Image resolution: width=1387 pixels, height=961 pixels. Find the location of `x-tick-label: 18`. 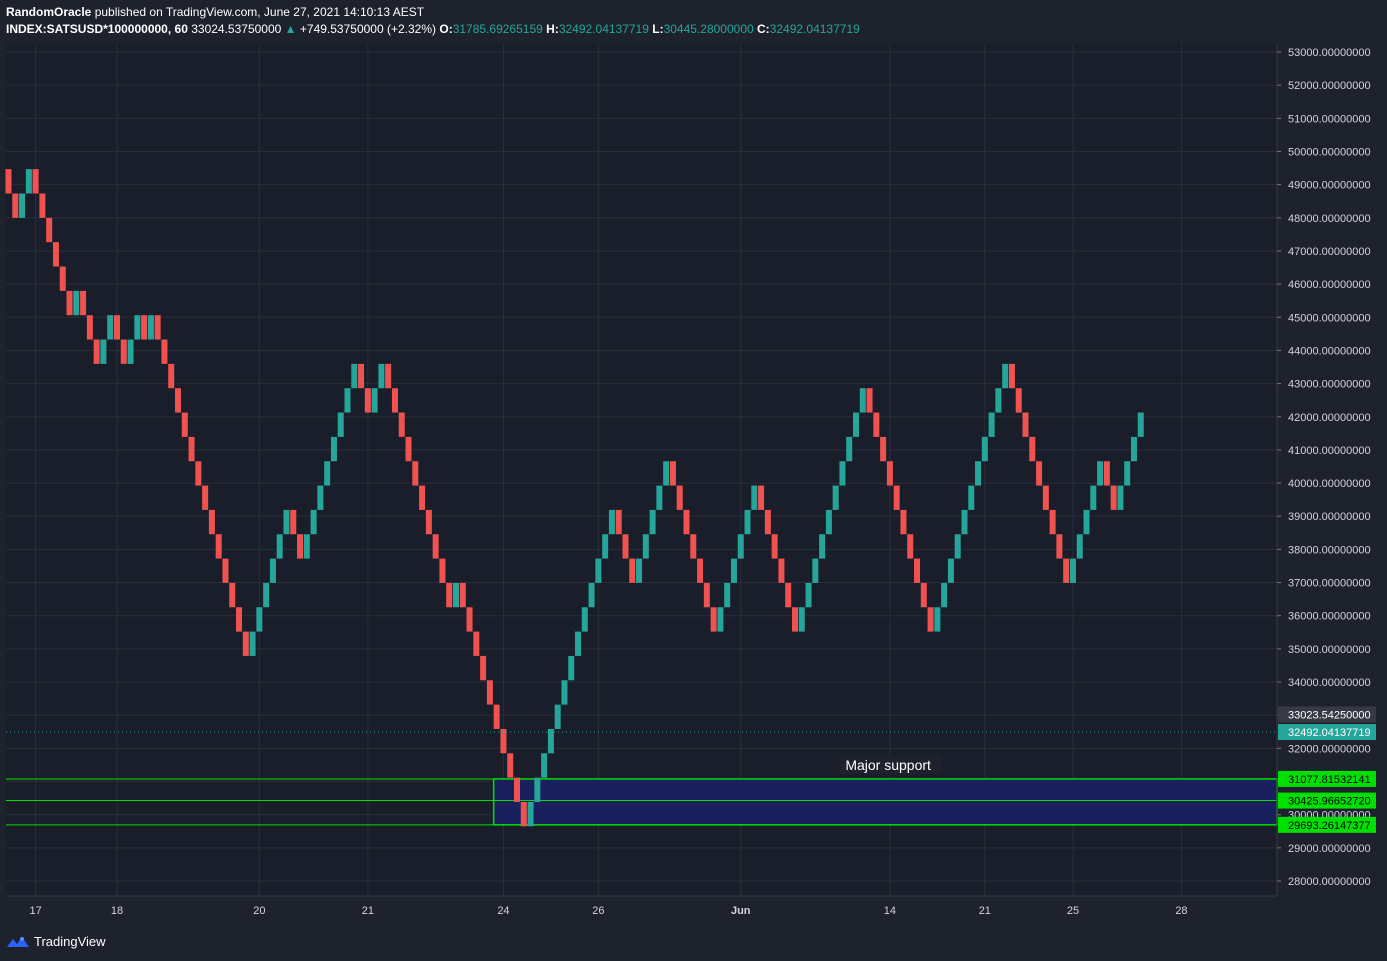

x-tick-label: 18 is located at coordinates (117, 911).